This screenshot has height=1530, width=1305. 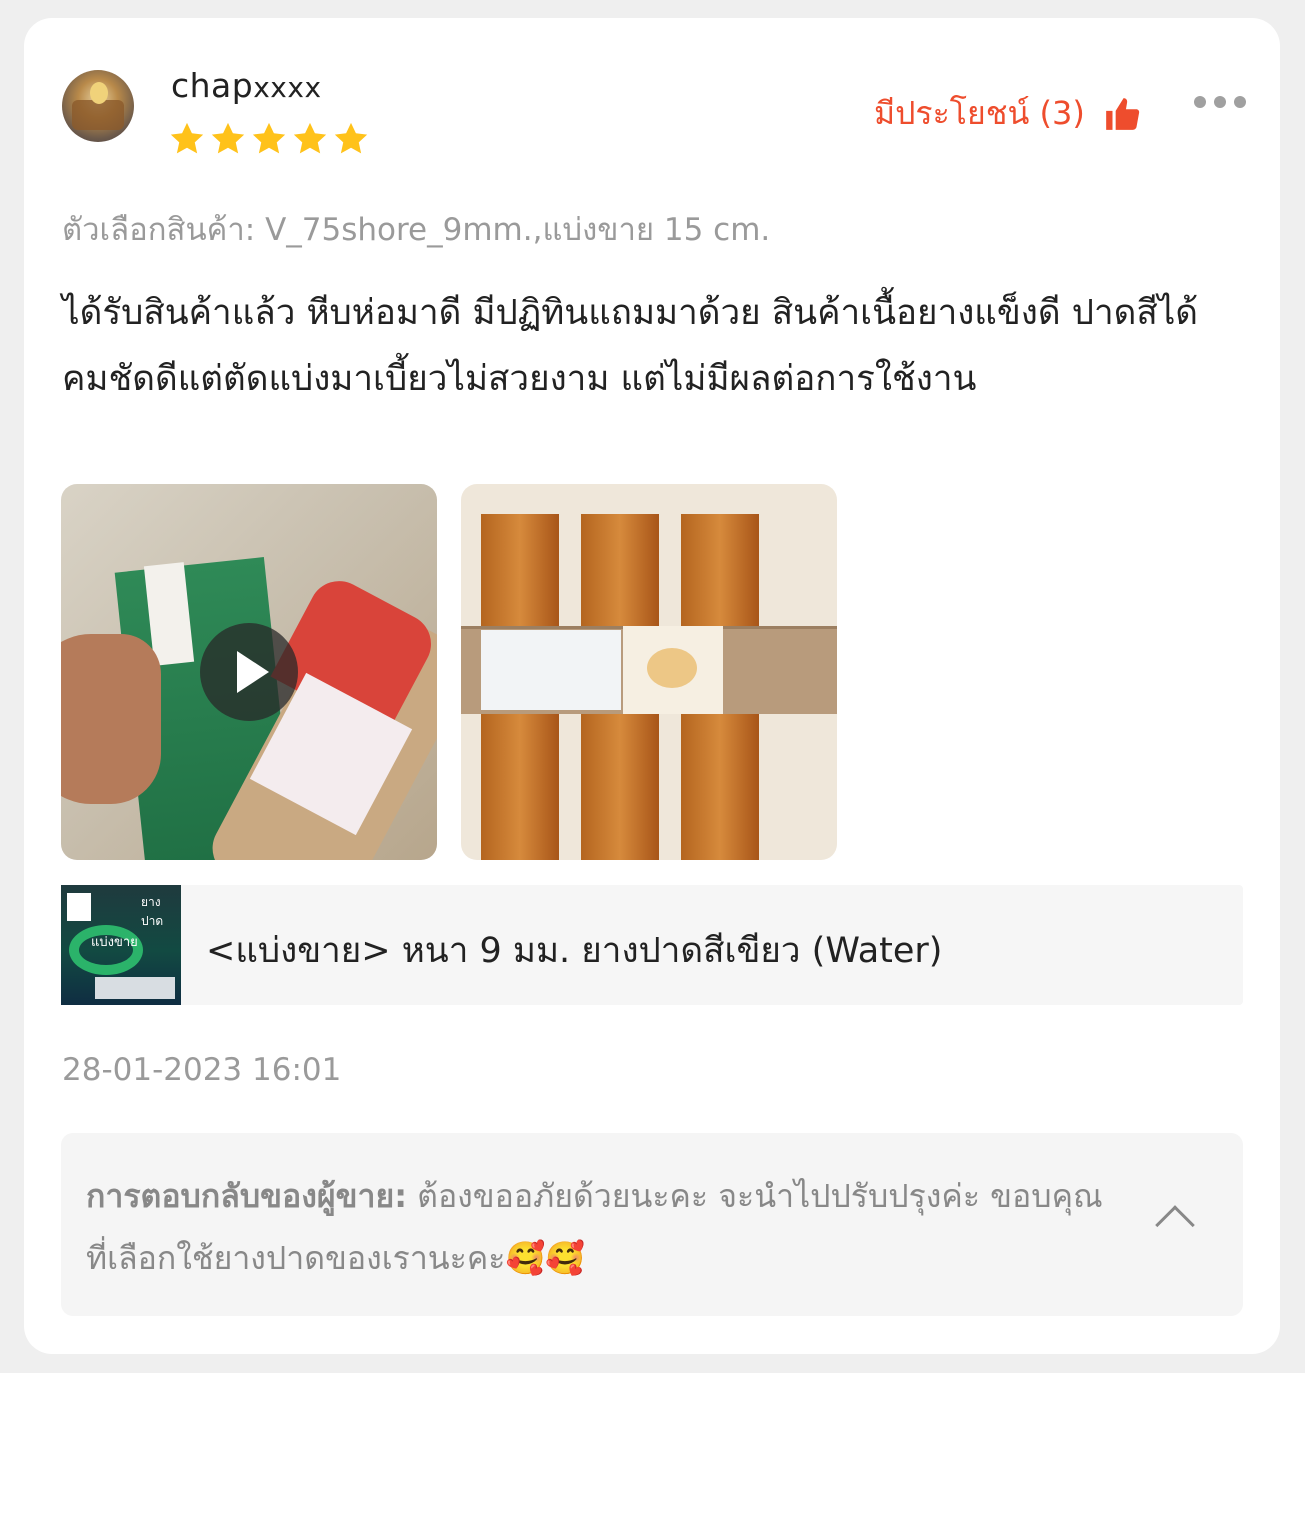 I want to click on play-icon, so click(x=249, y=672).